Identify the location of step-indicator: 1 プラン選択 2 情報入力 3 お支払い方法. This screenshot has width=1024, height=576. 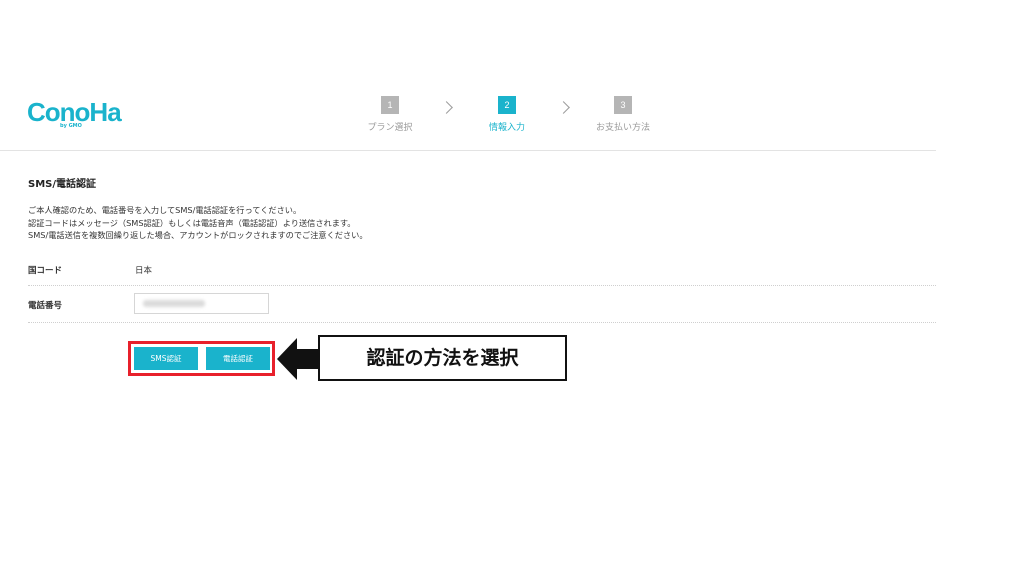
(515, 116).